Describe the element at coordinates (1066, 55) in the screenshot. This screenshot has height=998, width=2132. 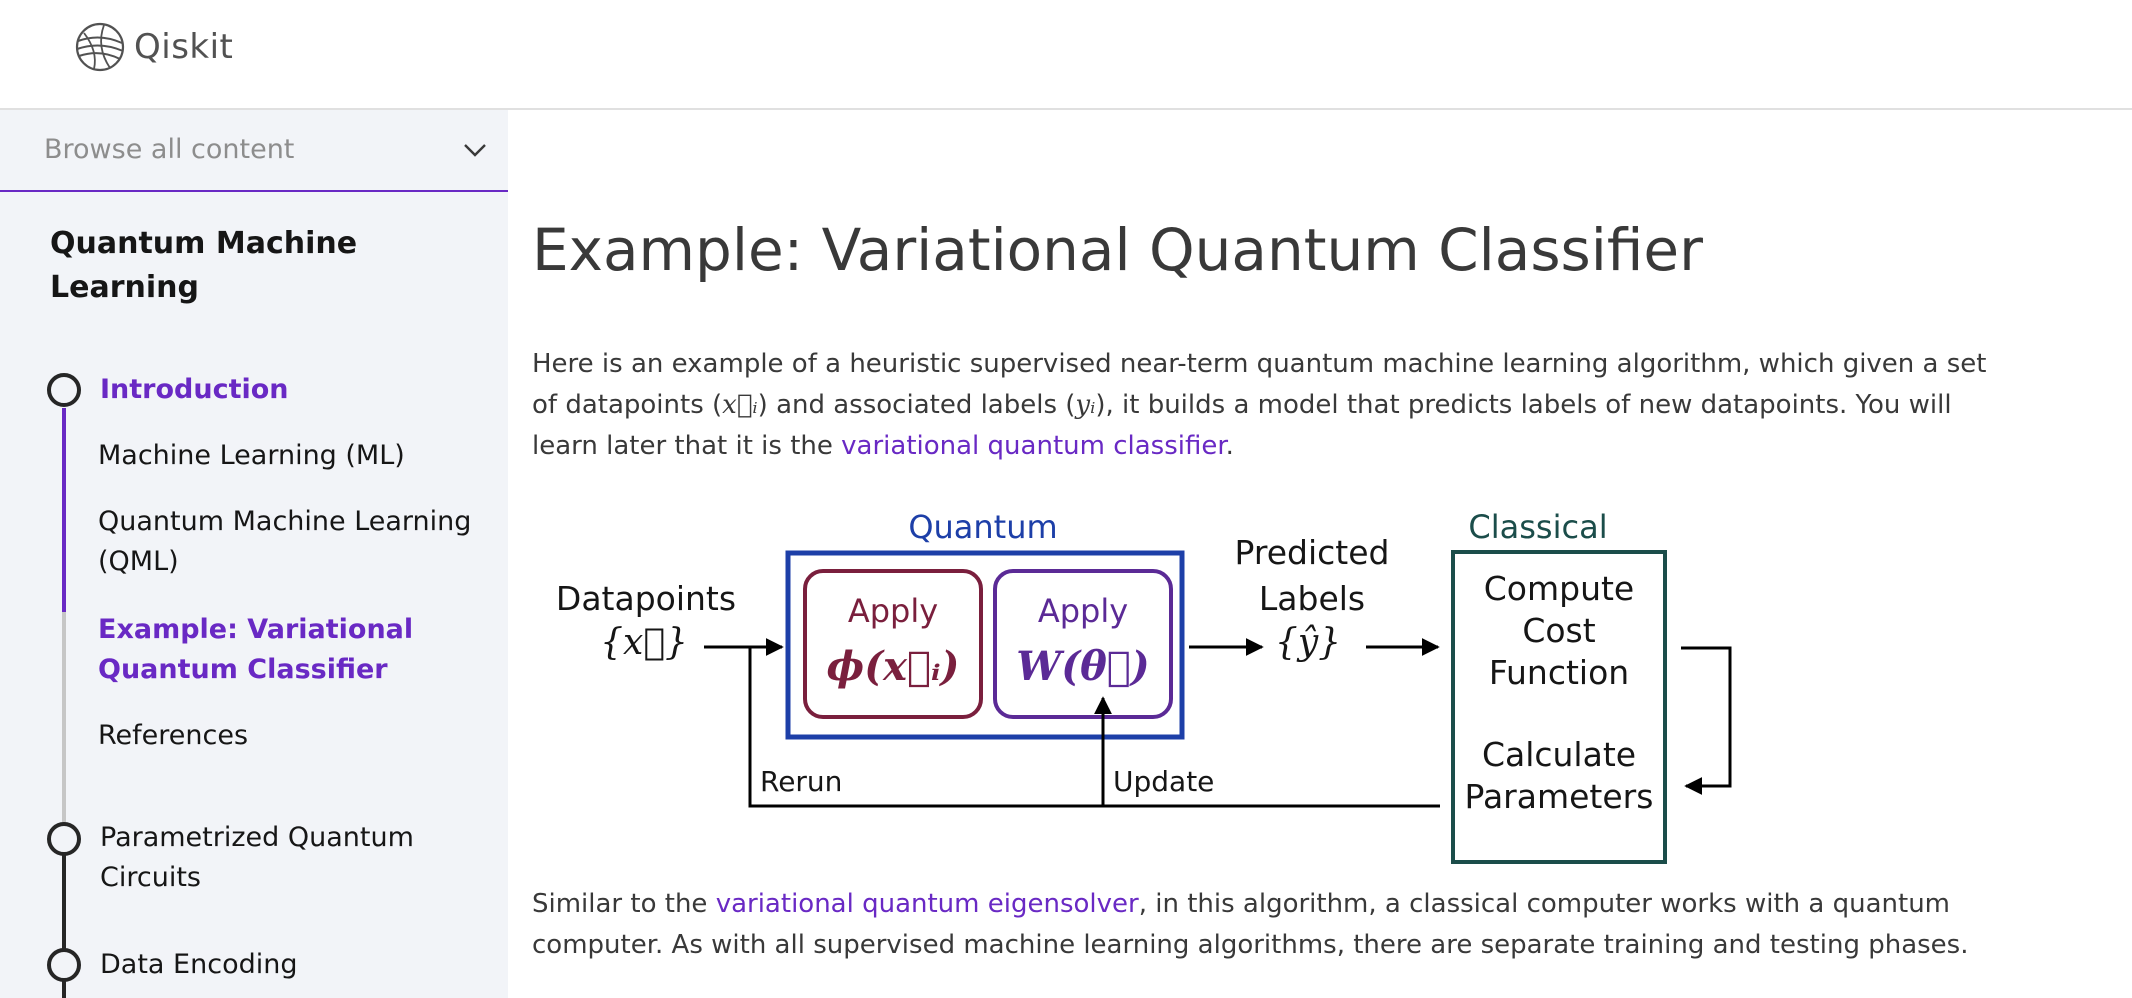
I see `top-header: Qiskit` at that location.